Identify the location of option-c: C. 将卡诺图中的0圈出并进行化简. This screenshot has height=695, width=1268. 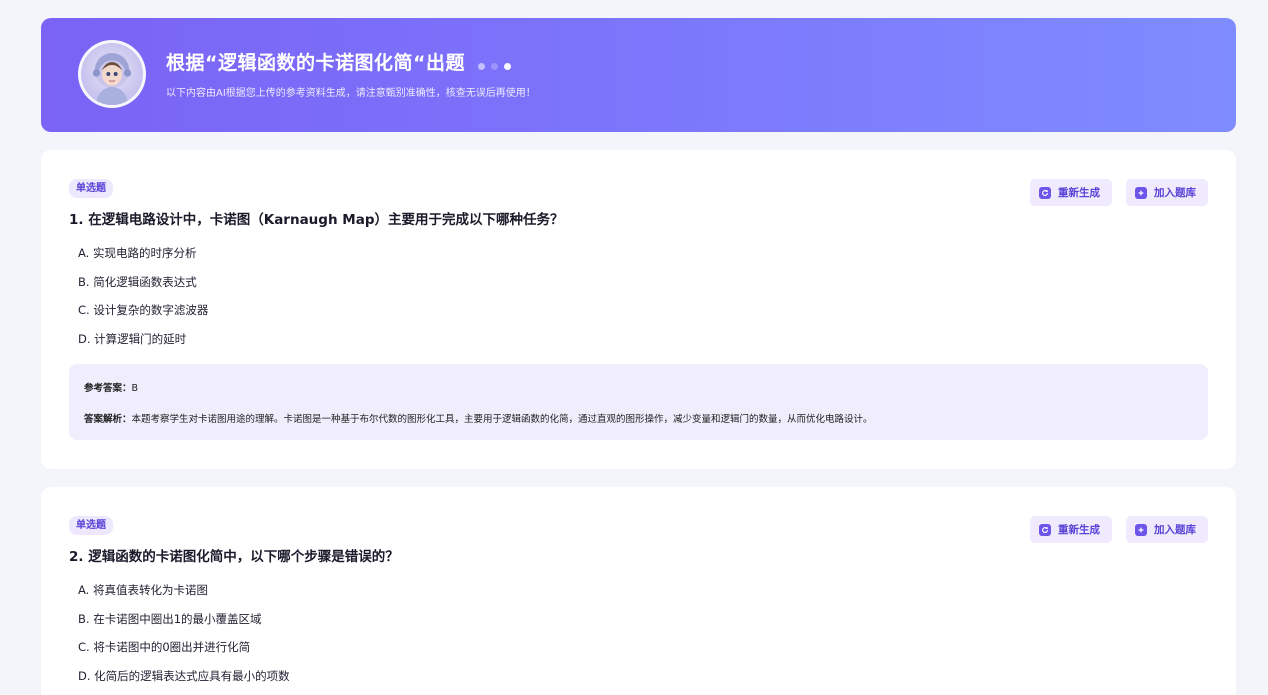
(184, 653).